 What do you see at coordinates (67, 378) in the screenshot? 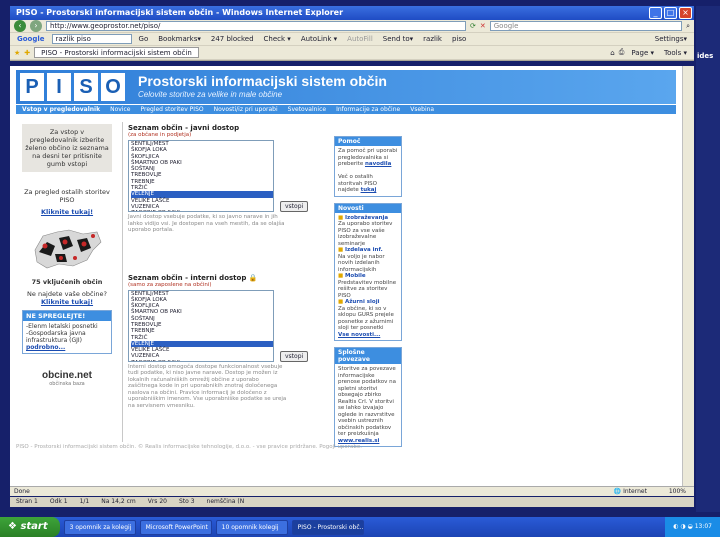
I see `obcine-brand: obcine.net občinska baza` at bounding box center [67, 378].